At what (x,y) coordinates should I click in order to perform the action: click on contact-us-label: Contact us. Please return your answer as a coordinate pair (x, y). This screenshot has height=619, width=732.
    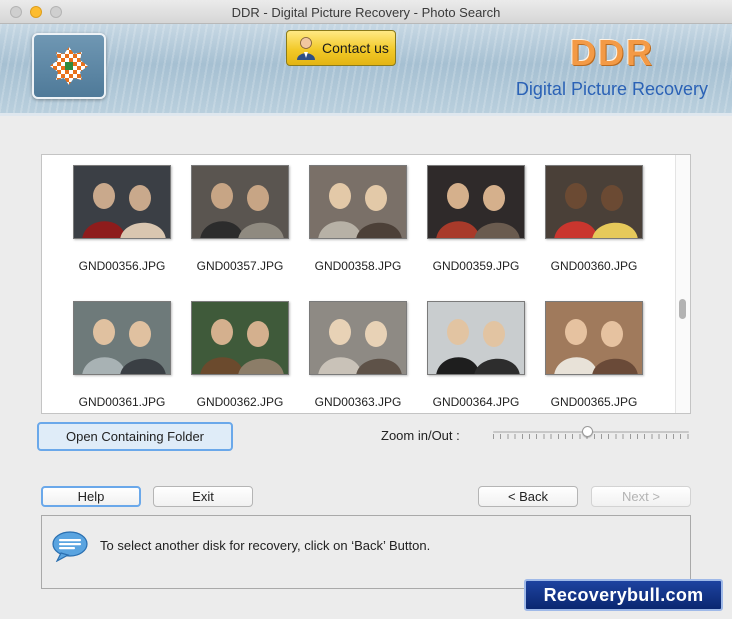
    Looking at the image, I should click on (355, 48).